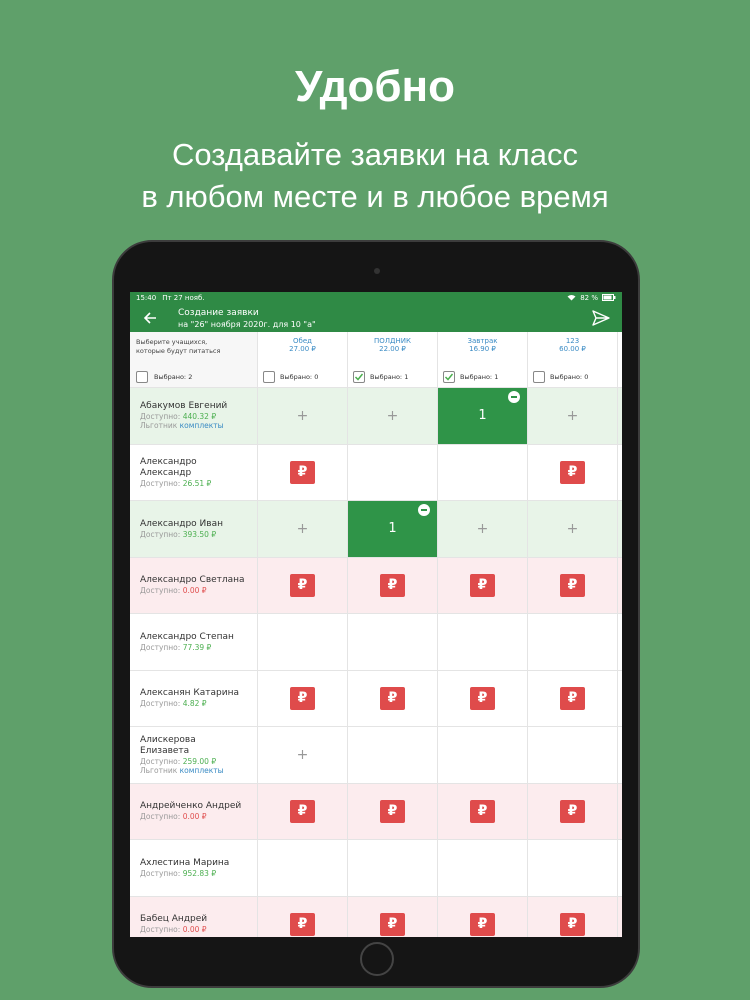  Describe the element at coordinates (194, 698) in the screenshot. I see `student-info: Алексанян Катарина Доступно: 4.82 ₽` at that location.